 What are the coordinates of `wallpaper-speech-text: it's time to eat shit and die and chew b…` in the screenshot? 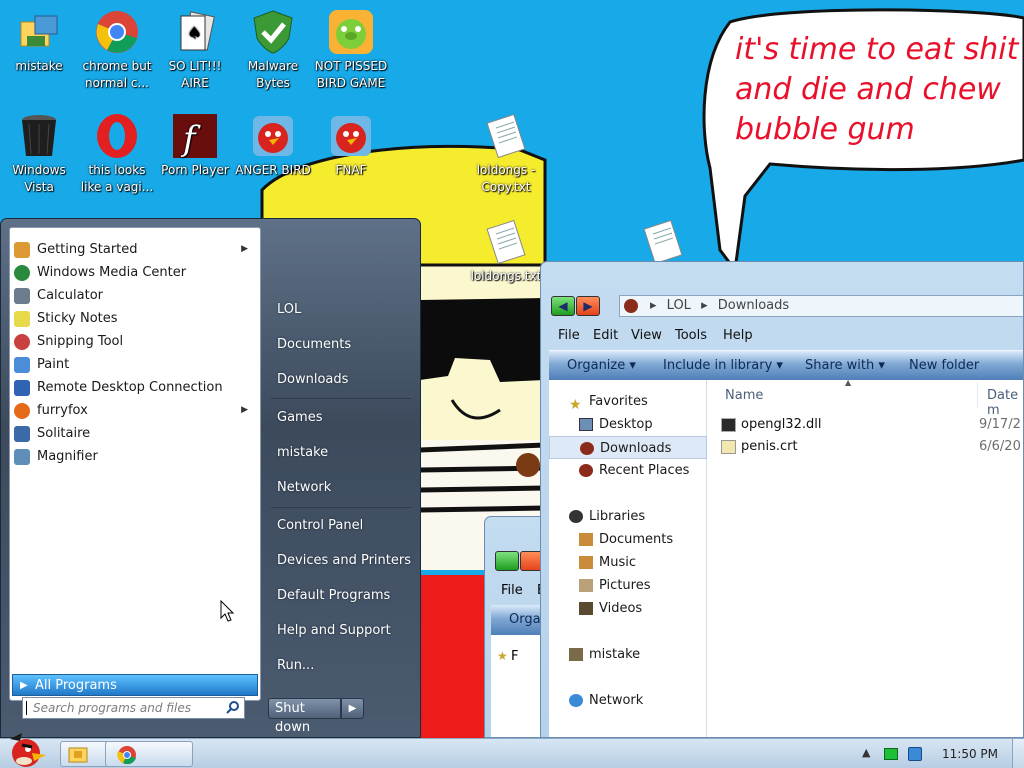 It's located at (879, 90).